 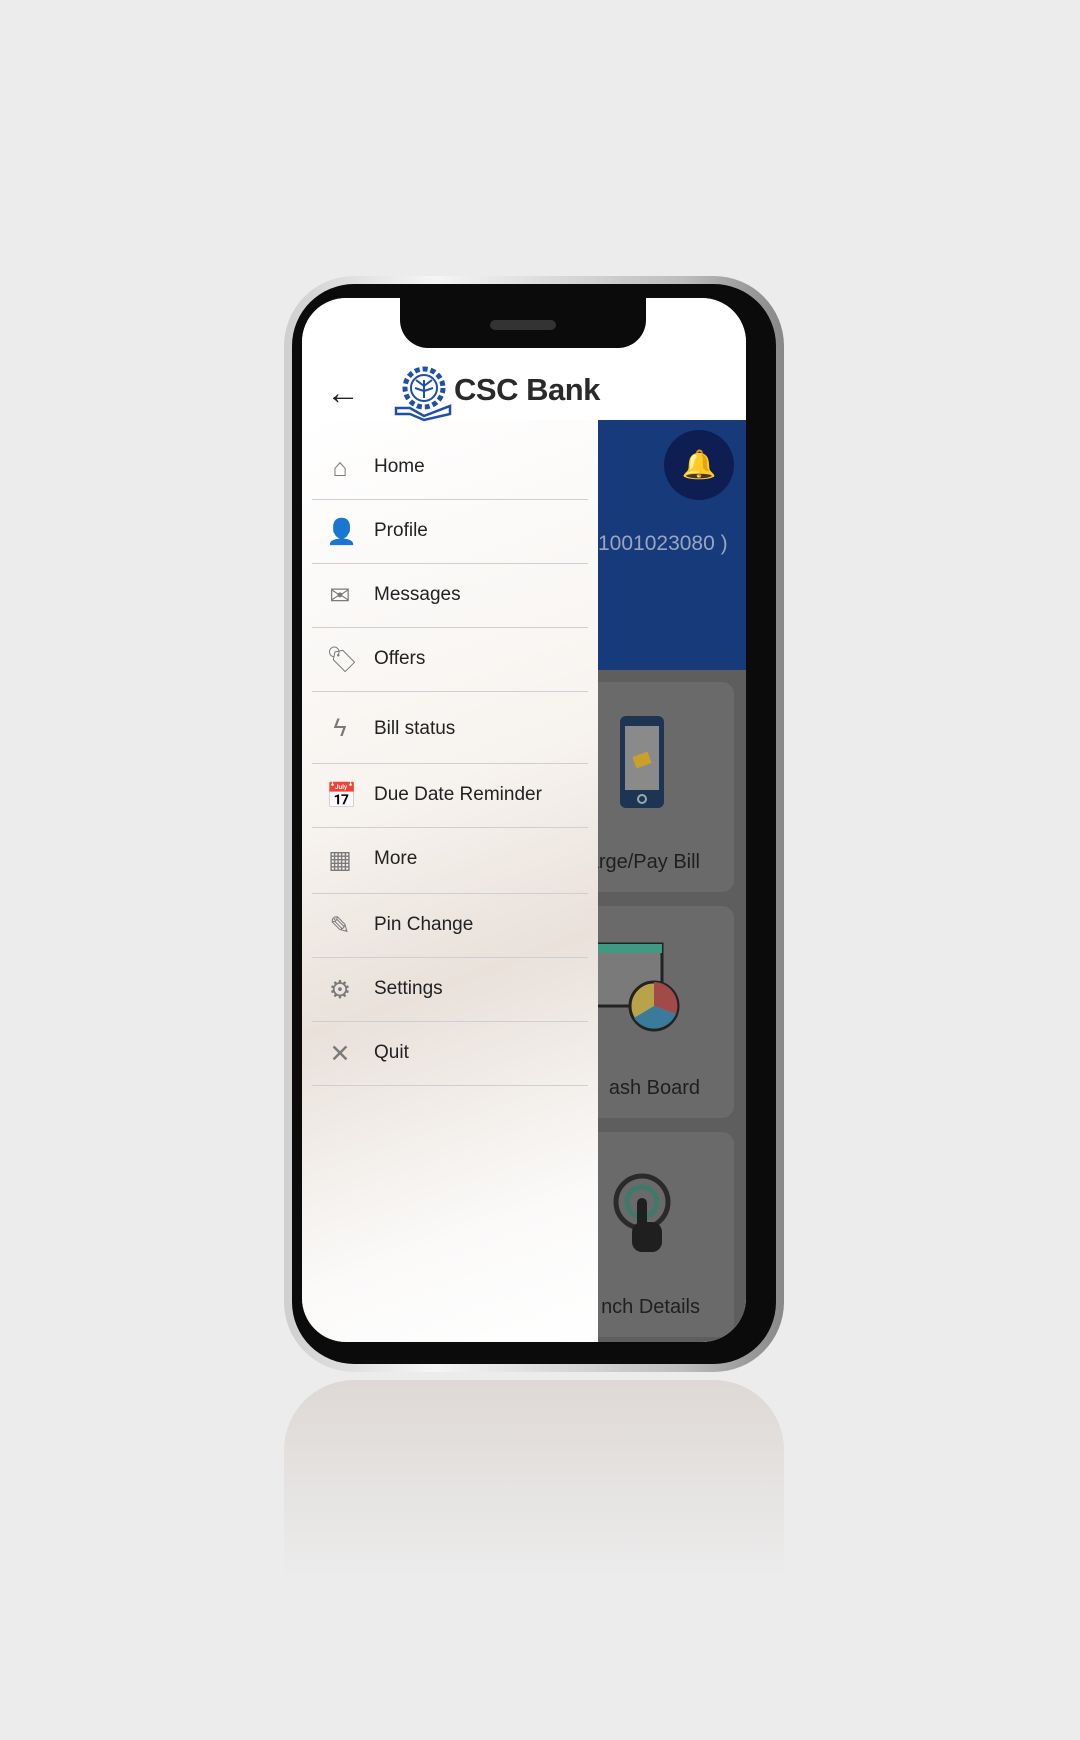 What do you see at coordinates (450, 926) in the screenshot?
I see `menu-item-pin-change: ✎ Pin Change` at bounding box center [450, 926].